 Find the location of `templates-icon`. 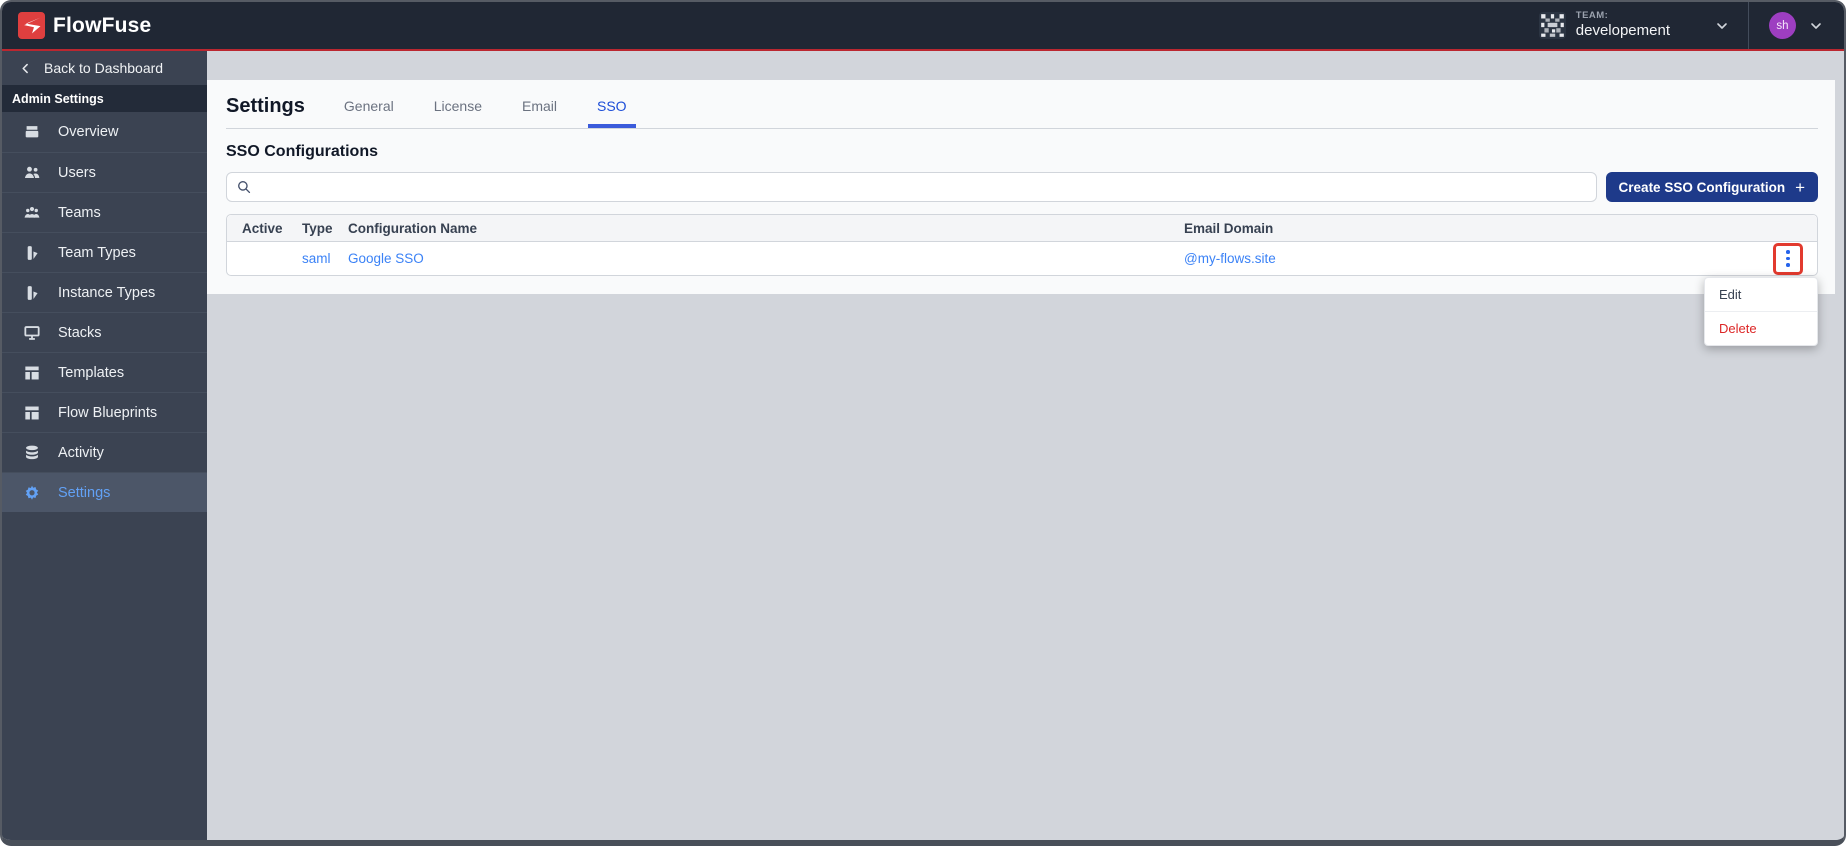

templates-icon is located at coordinates (32, 372).